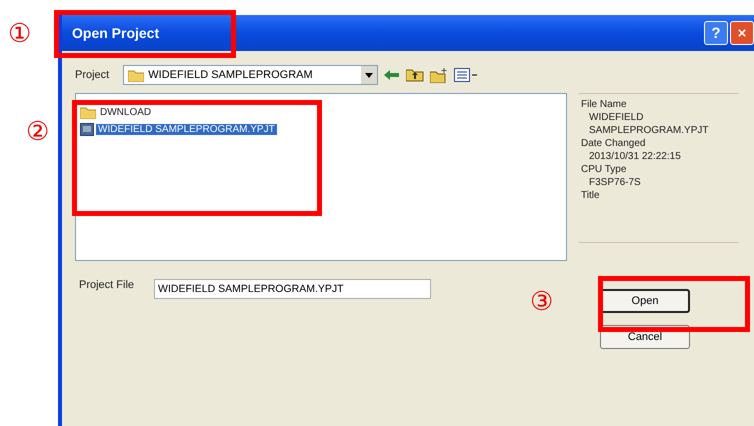  I want to click on info-value: 2013/10/31 22:22:15, so click(635, 156).